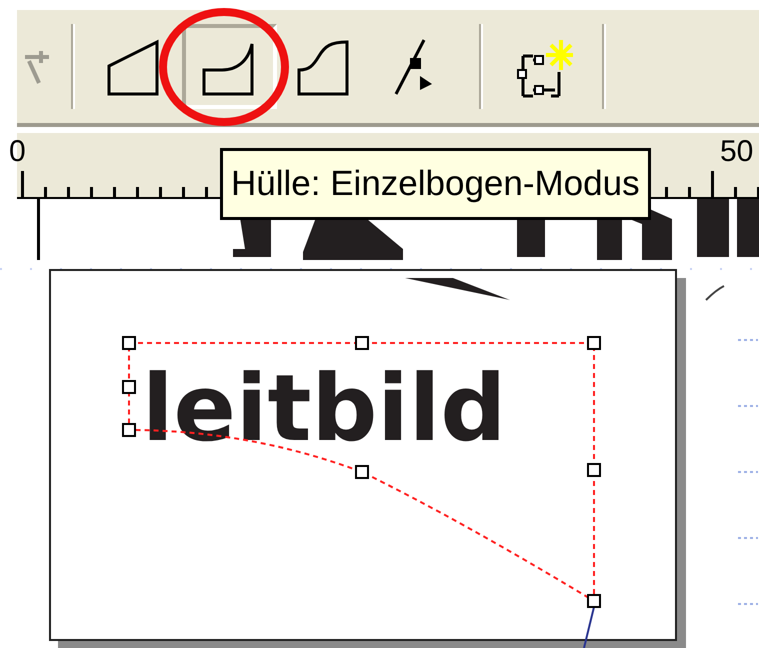 The height and width of the screenshot is (648, 759). What do you see at coordinates (737, 152) in the screenshot?
I see `ruler-label: 50` at bounding box center [737, 152].